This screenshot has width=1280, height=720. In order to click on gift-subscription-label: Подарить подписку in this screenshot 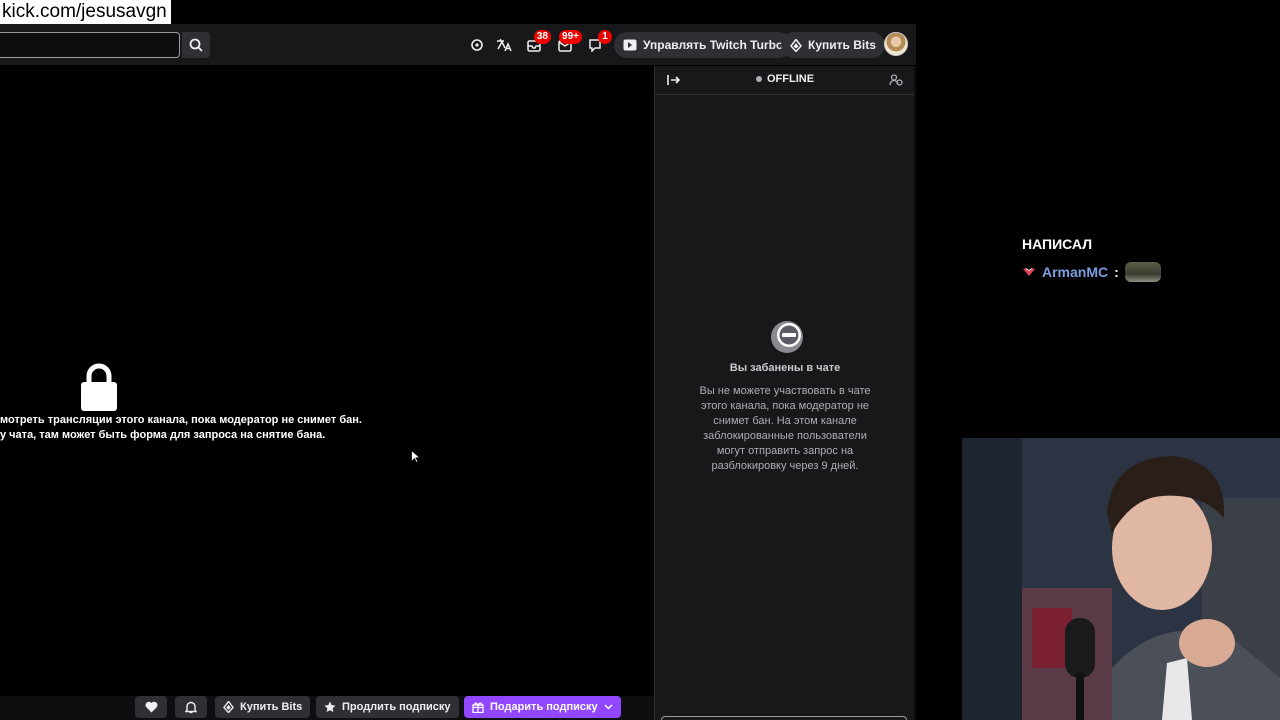, I will do `click(544, 707)`.